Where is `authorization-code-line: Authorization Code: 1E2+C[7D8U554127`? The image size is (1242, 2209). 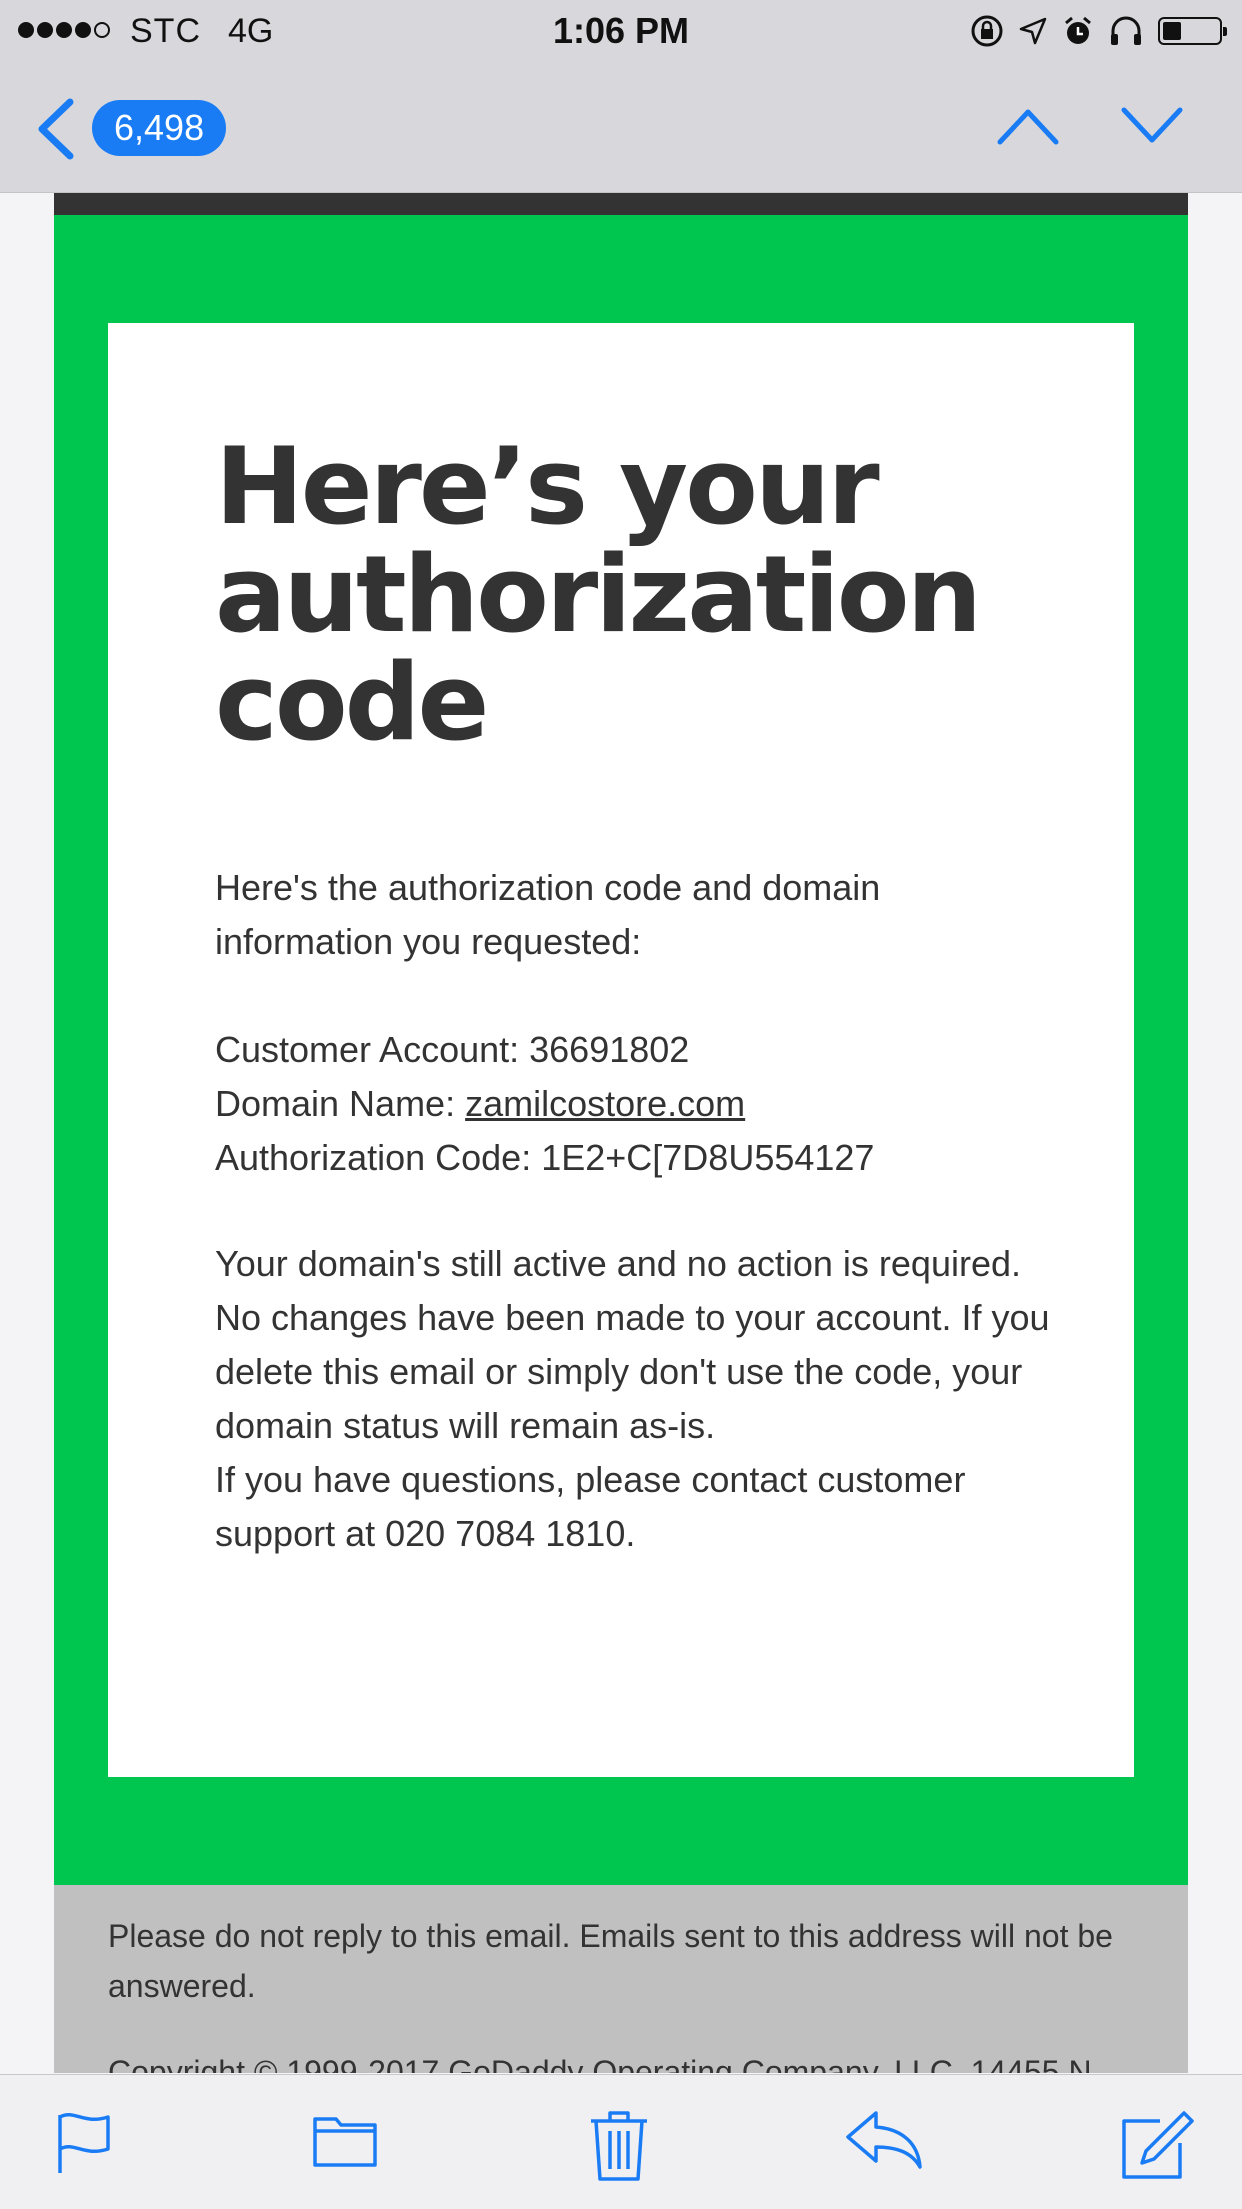 authorization-code-line: Authorization Code: 1E2+C[7D8U554127 is located at coordinates (635, 1158).